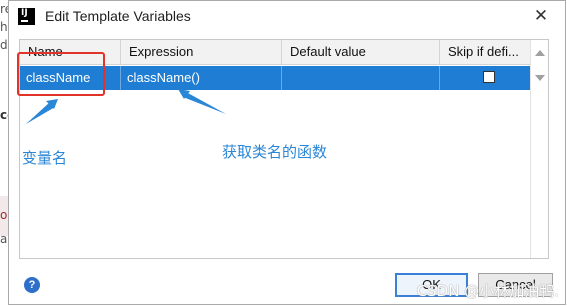 The height and width of the screenshot is (306, 567). Describe the element at coordinates (4, 239) in the screenshot. I see `background-text: a` at that location.